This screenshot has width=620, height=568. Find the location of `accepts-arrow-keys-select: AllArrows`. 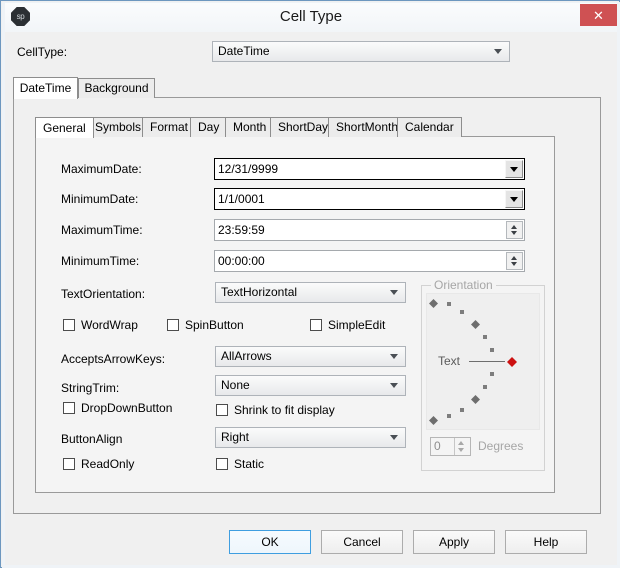

accepts-arrow-keys-select: AllArrows is located at coordinates (310, 356).